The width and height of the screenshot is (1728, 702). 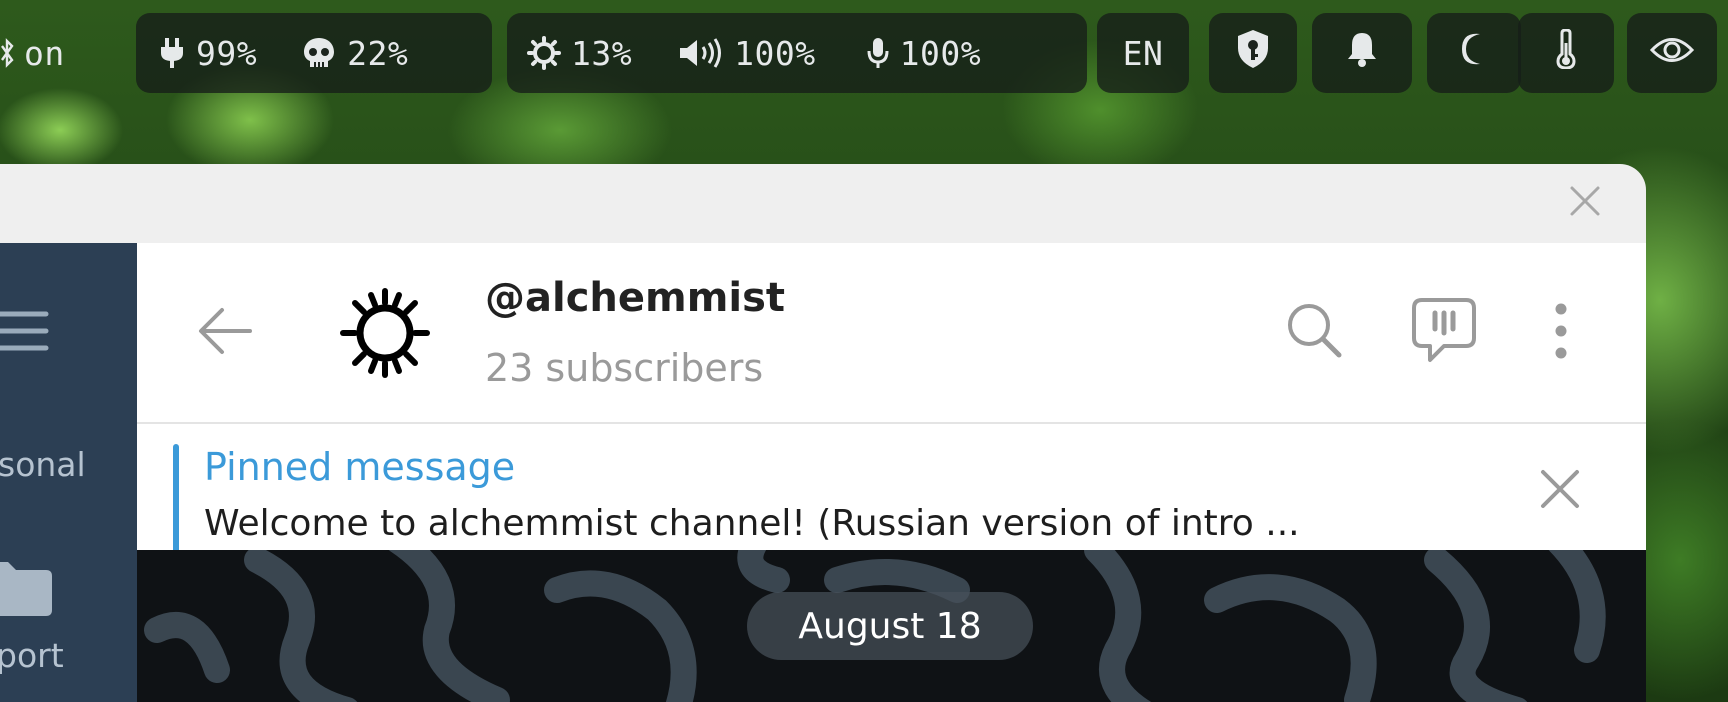 What do you see at coordinates (878, 53) in the screenshot?
I see `microphone-icon` at bounding box center [878, 53].